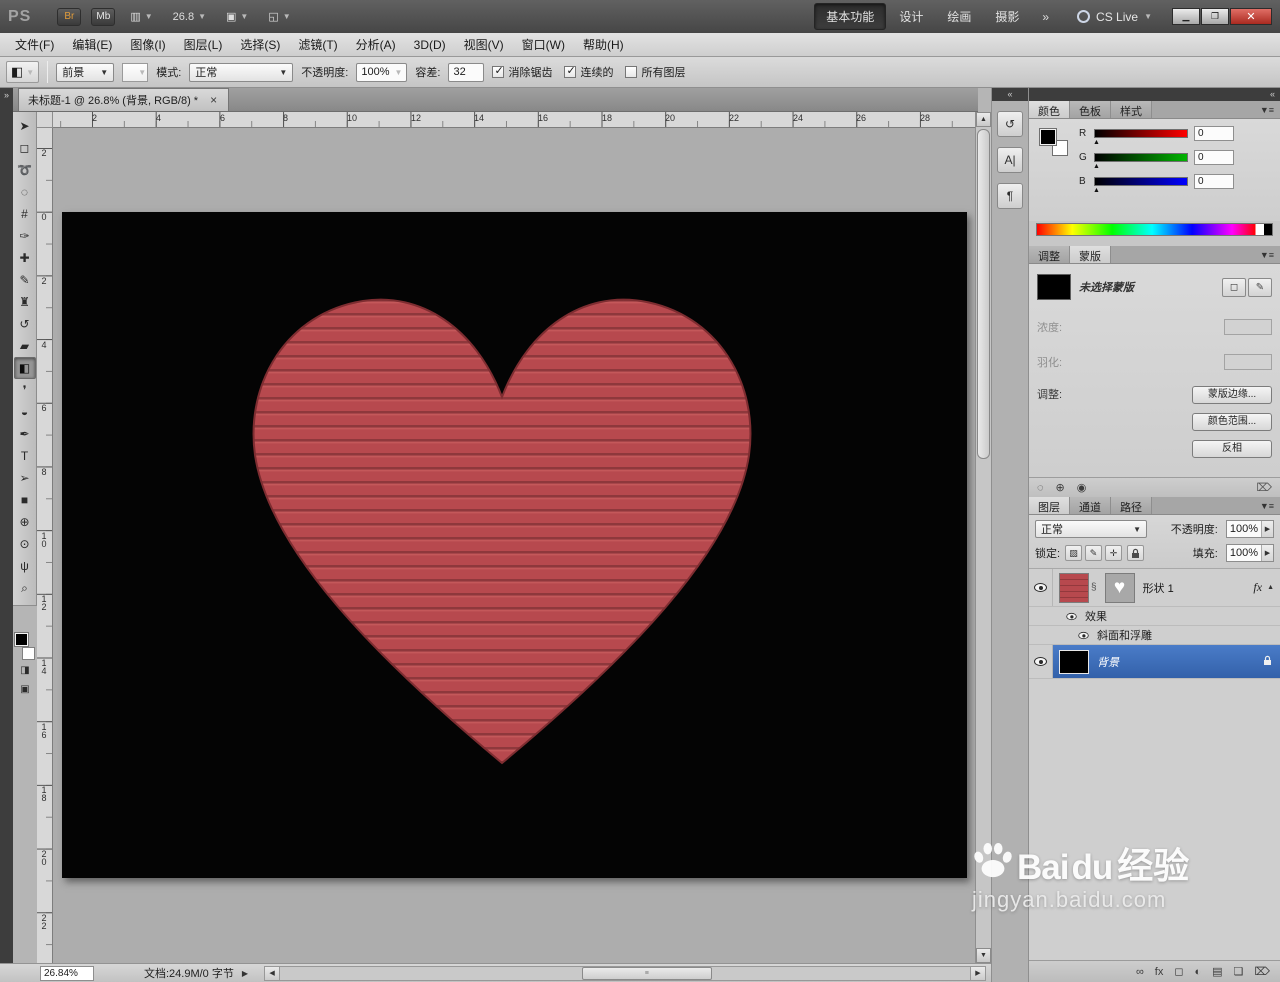  What do you see at coordinates (69, 16) in the screenshot?
I see `bridge-button: Br` at bounding box center [69, 16].